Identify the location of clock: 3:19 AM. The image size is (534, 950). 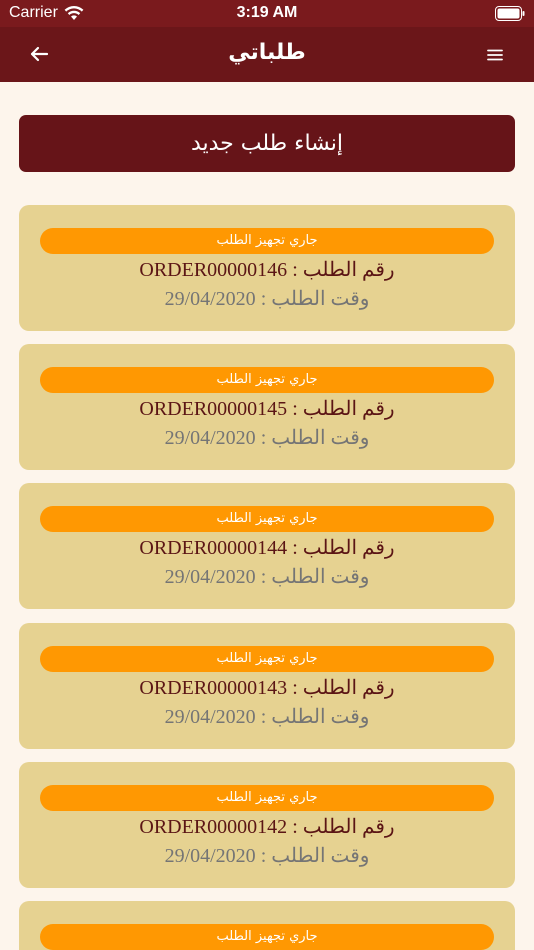
(267, 12).